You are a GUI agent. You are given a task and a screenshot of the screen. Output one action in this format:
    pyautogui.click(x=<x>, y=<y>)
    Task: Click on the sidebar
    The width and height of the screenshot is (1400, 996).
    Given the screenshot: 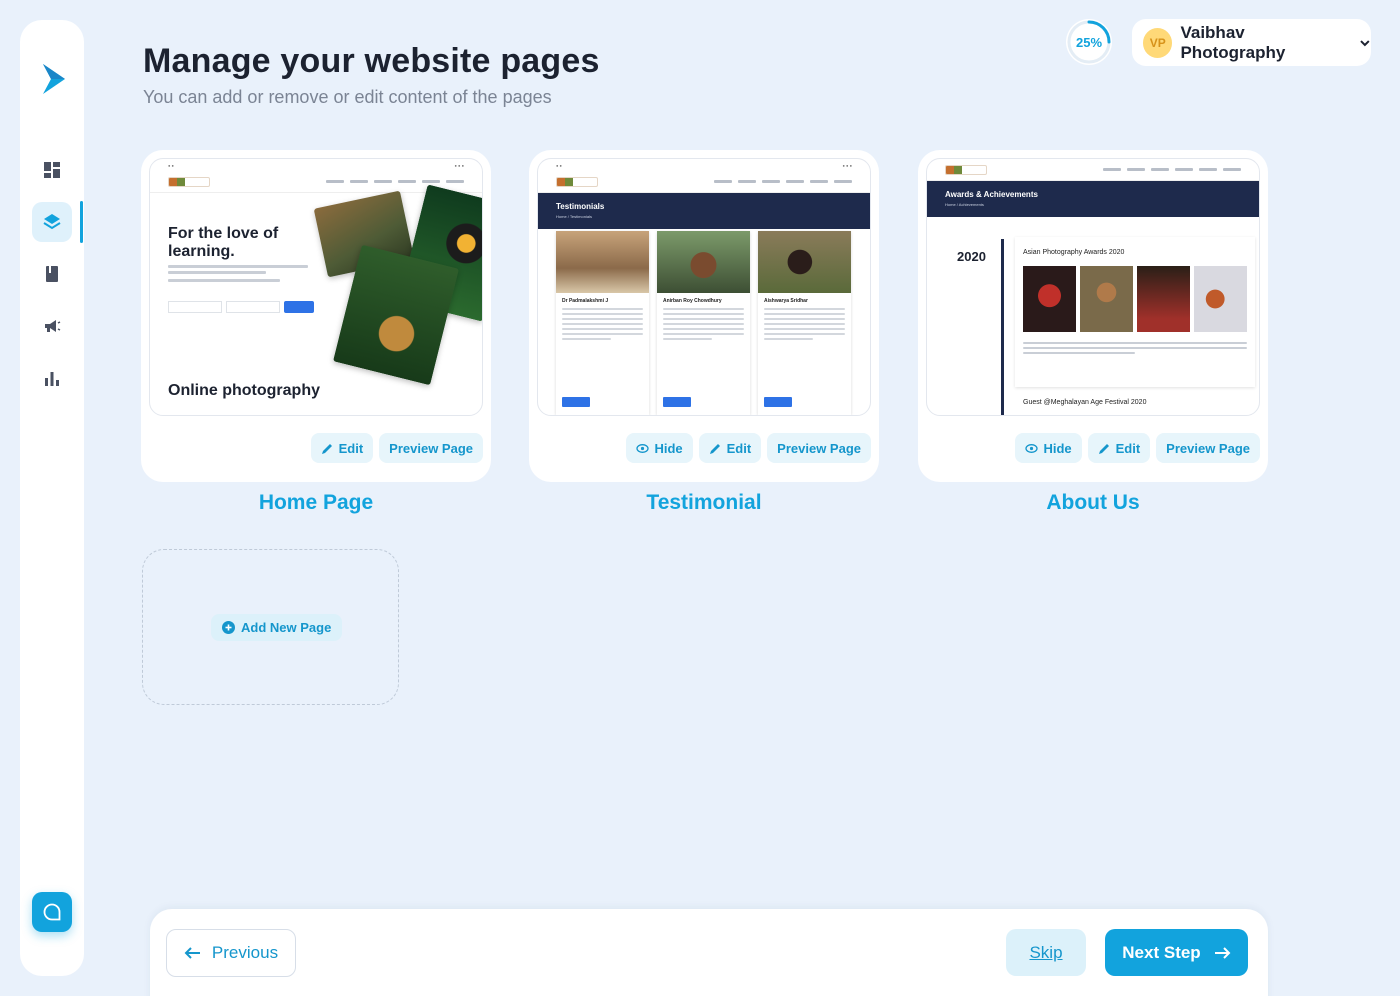 What is the action you would take?
    pyautogui.click(x=52, y=498)
    